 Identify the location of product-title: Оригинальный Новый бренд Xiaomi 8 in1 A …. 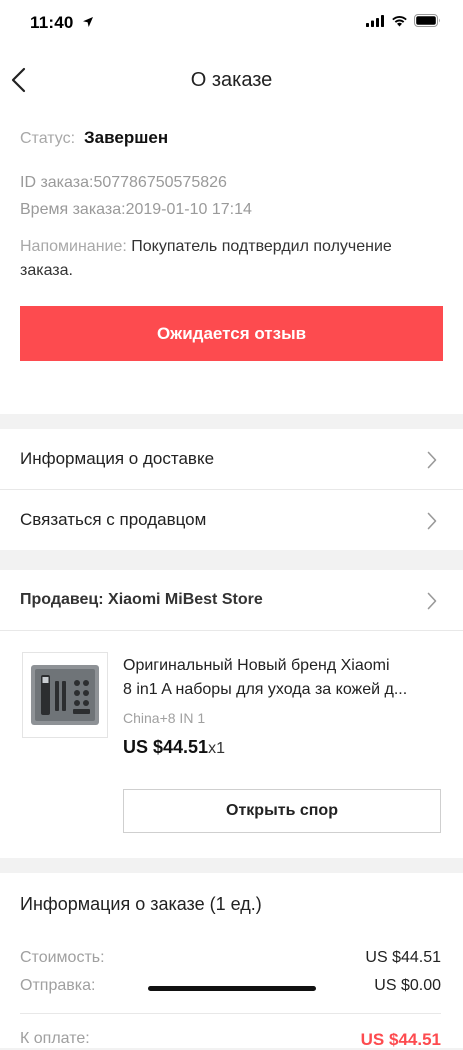
(284, 678).